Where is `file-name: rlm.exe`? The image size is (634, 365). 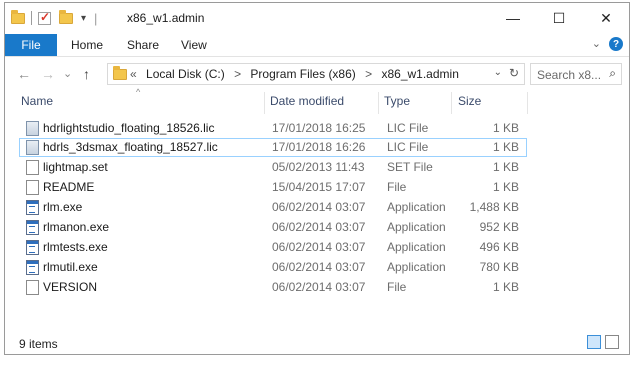
file-name: rlm.exe is located at coordinates (63, 207).